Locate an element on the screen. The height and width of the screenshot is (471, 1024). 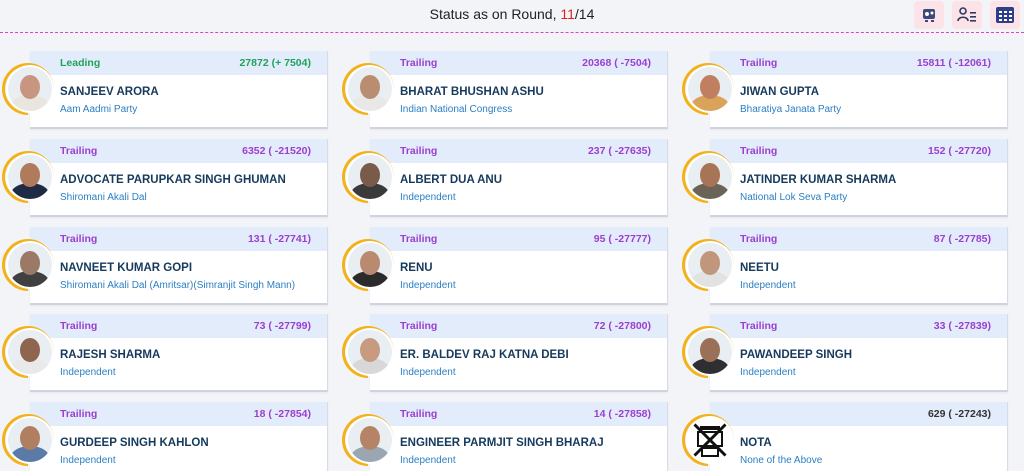
candidate-votes: 20368 ( -7504) is located at coordinates (616, 63).